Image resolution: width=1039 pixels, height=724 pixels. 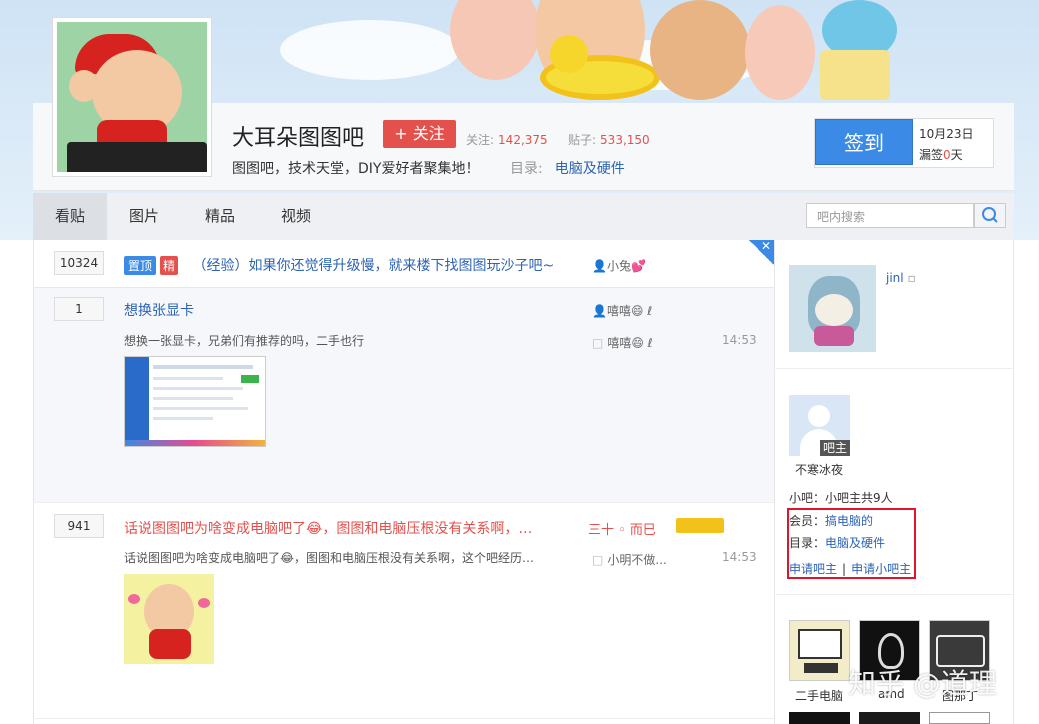 What do you see at coordinates (373, 266) in the screenshot?
I see `thread-title-text: （经验）如果你还觉得升级慢，就来楼下找图图玩沙子吧~` at bounding box center [373, 266].